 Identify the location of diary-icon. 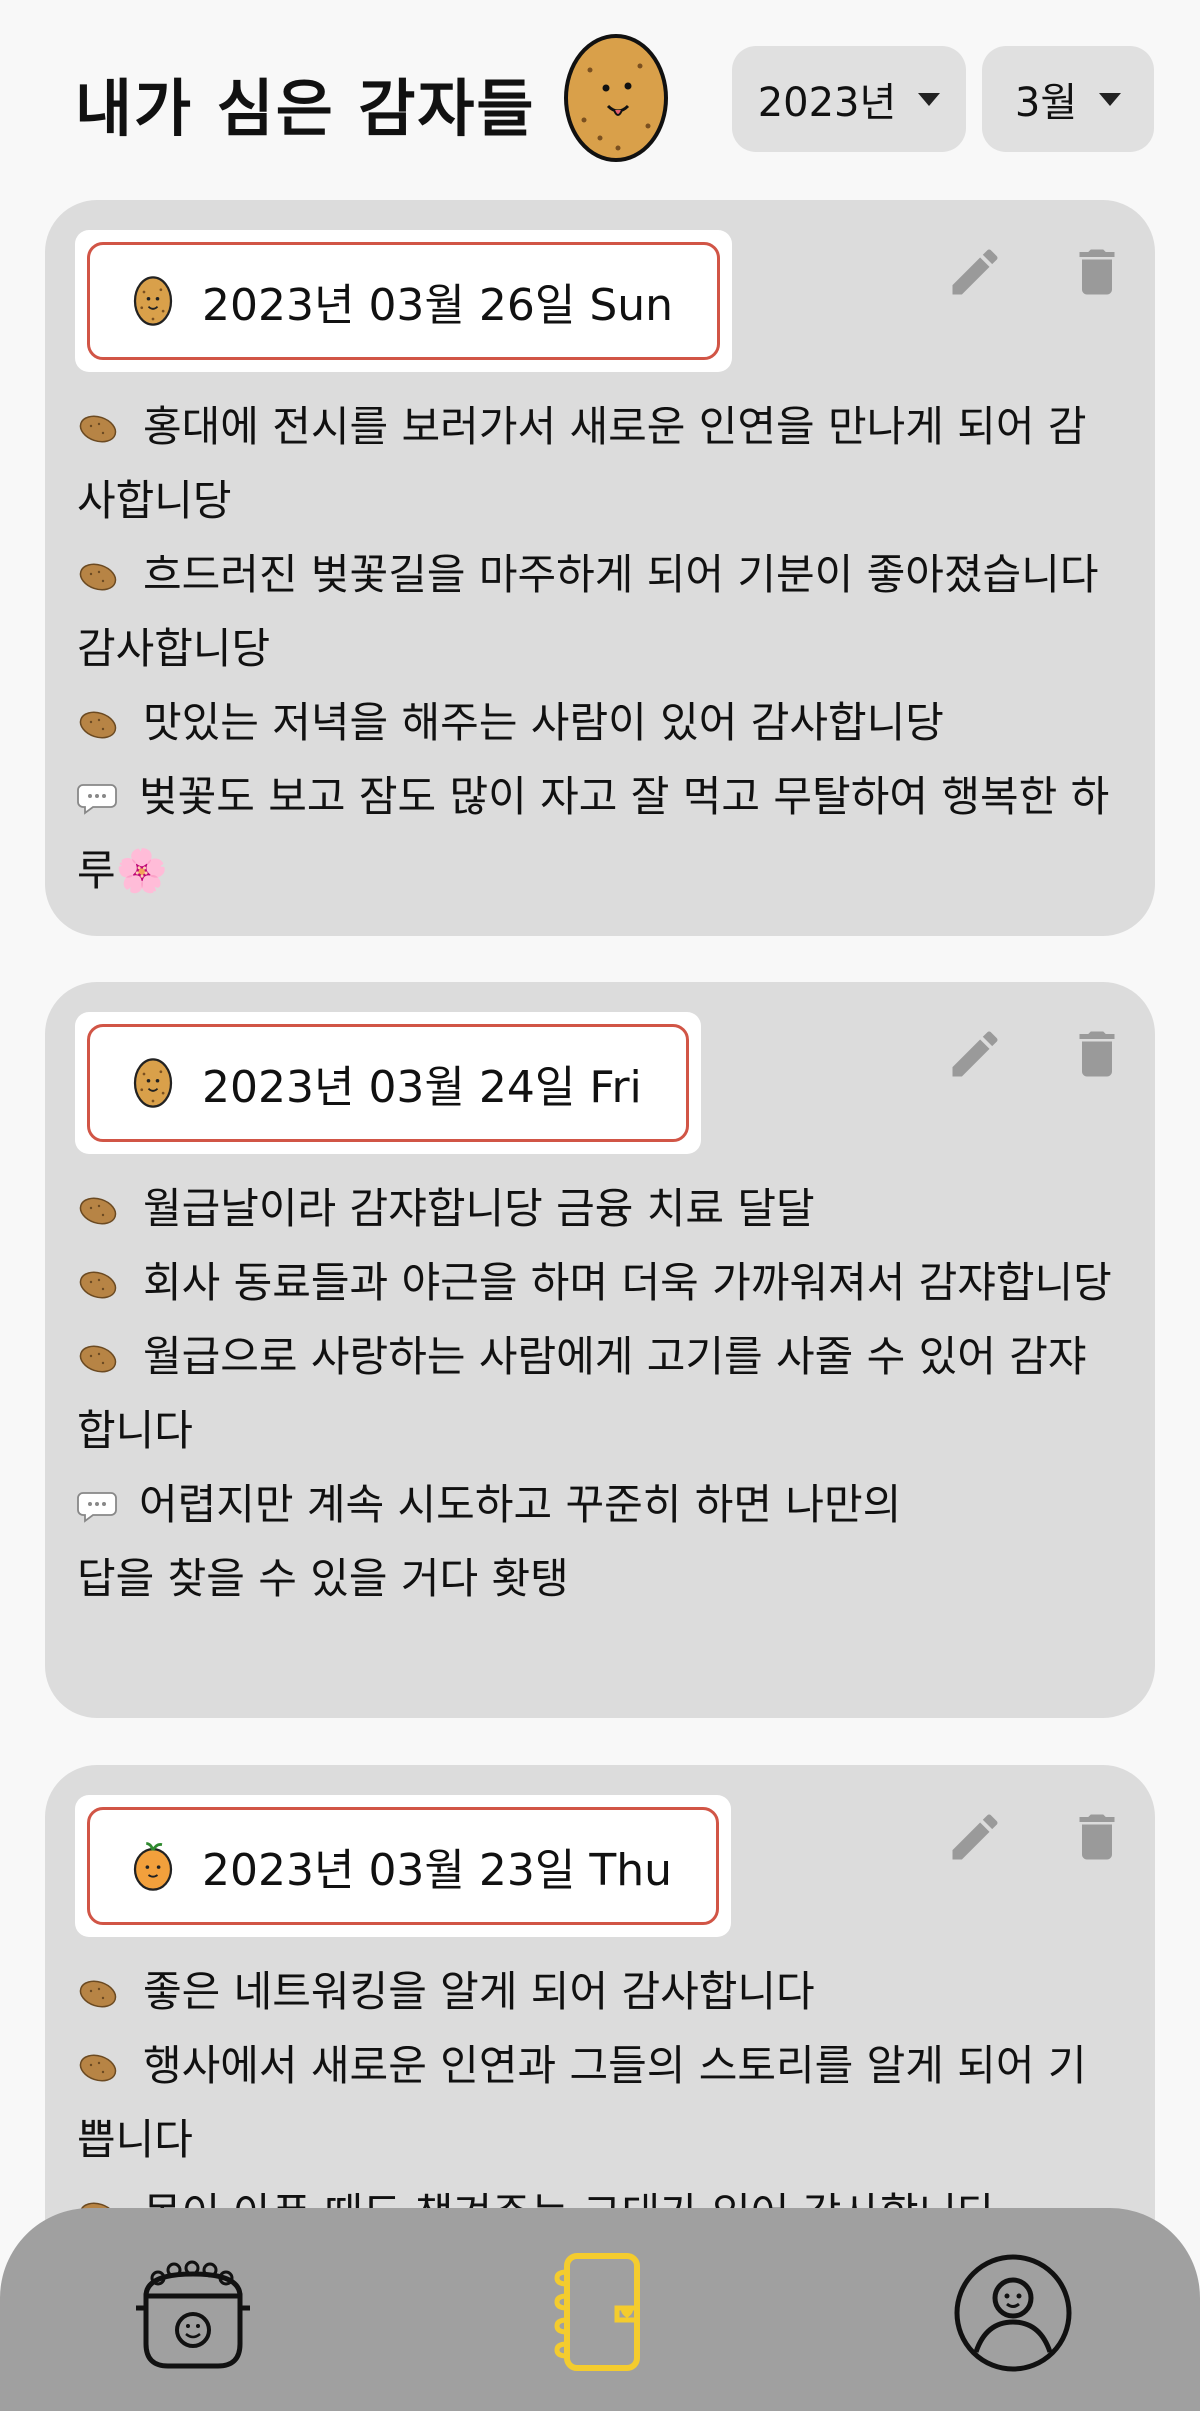
(600, 2313).